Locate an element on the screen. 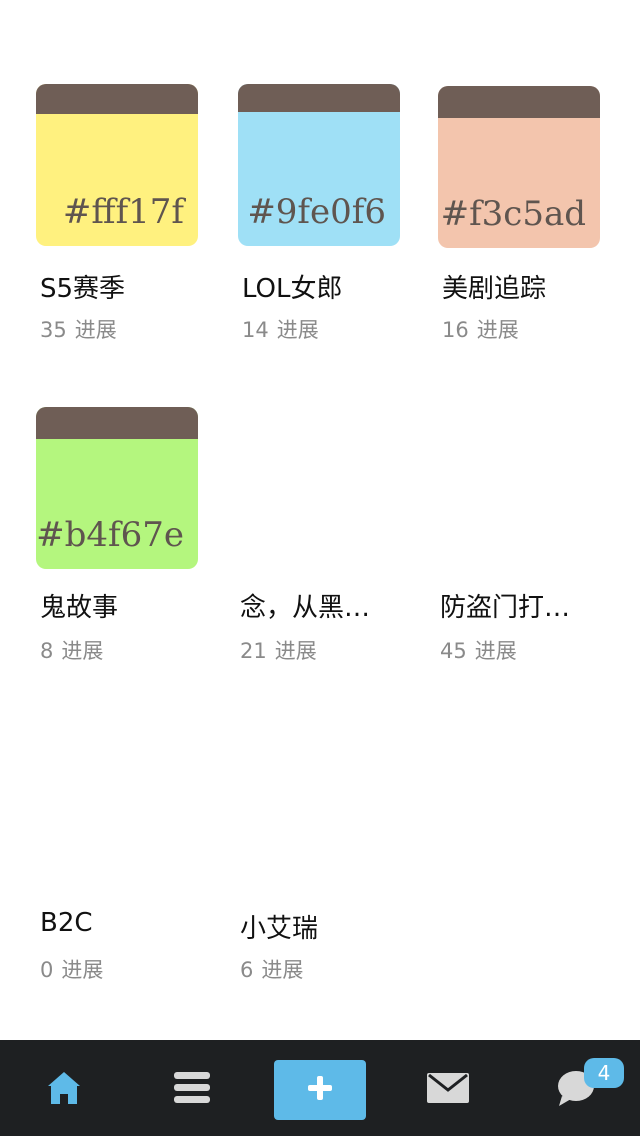 This screenshot has height=1136, width=640. add-button is located at coordinates (320, 1090).